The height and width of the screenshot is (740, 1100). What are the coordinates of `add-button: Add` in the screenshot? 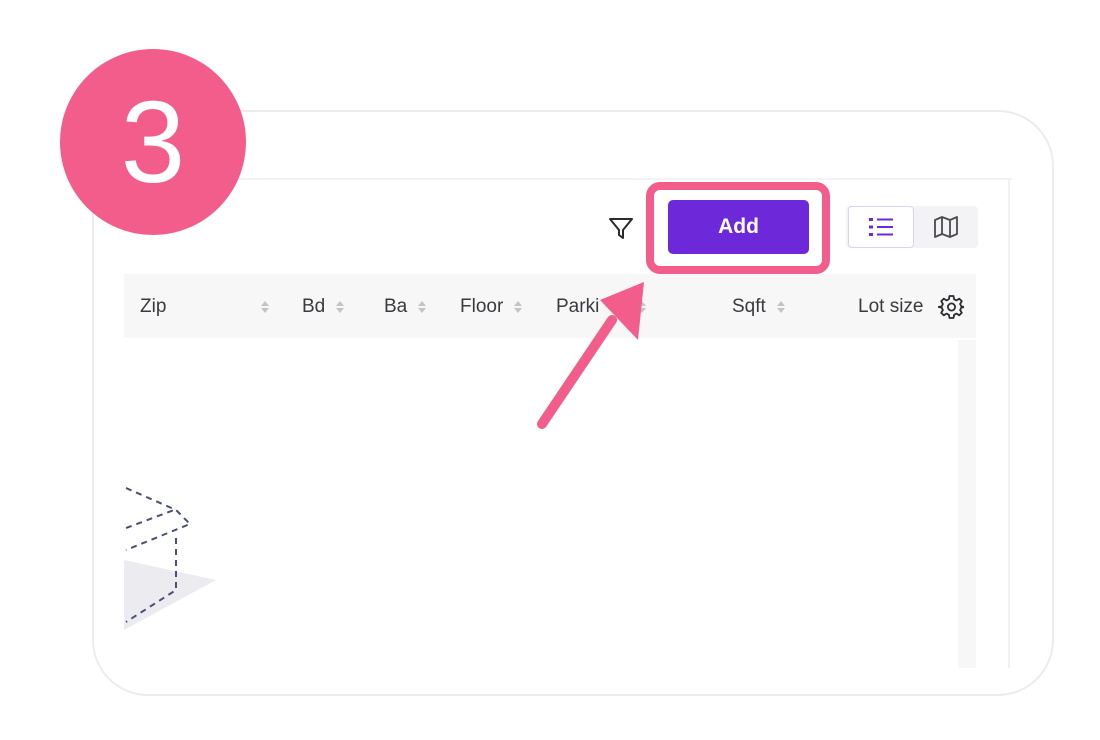 It's located at (738, 227).